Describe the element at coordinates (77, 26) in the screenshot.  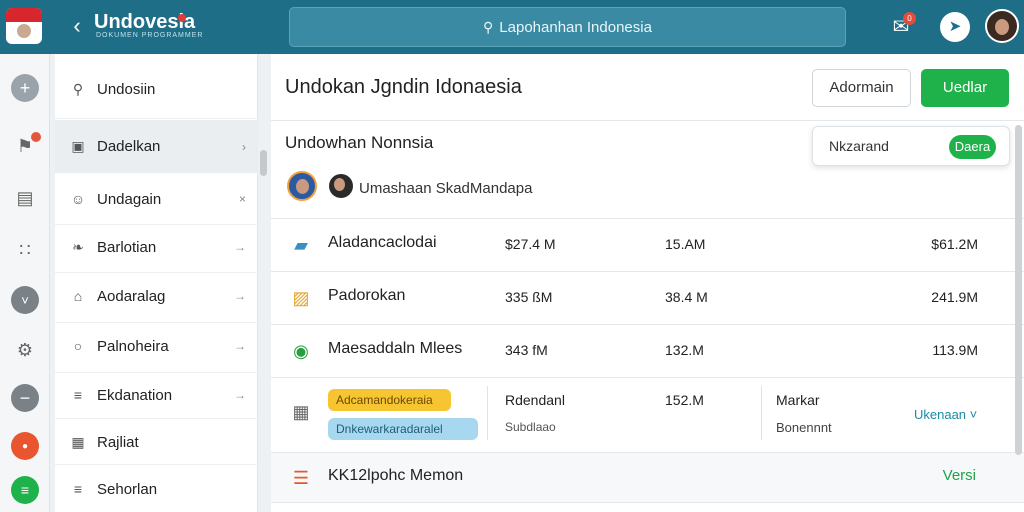
I see `back-arrow-icon: ‹` at that location.